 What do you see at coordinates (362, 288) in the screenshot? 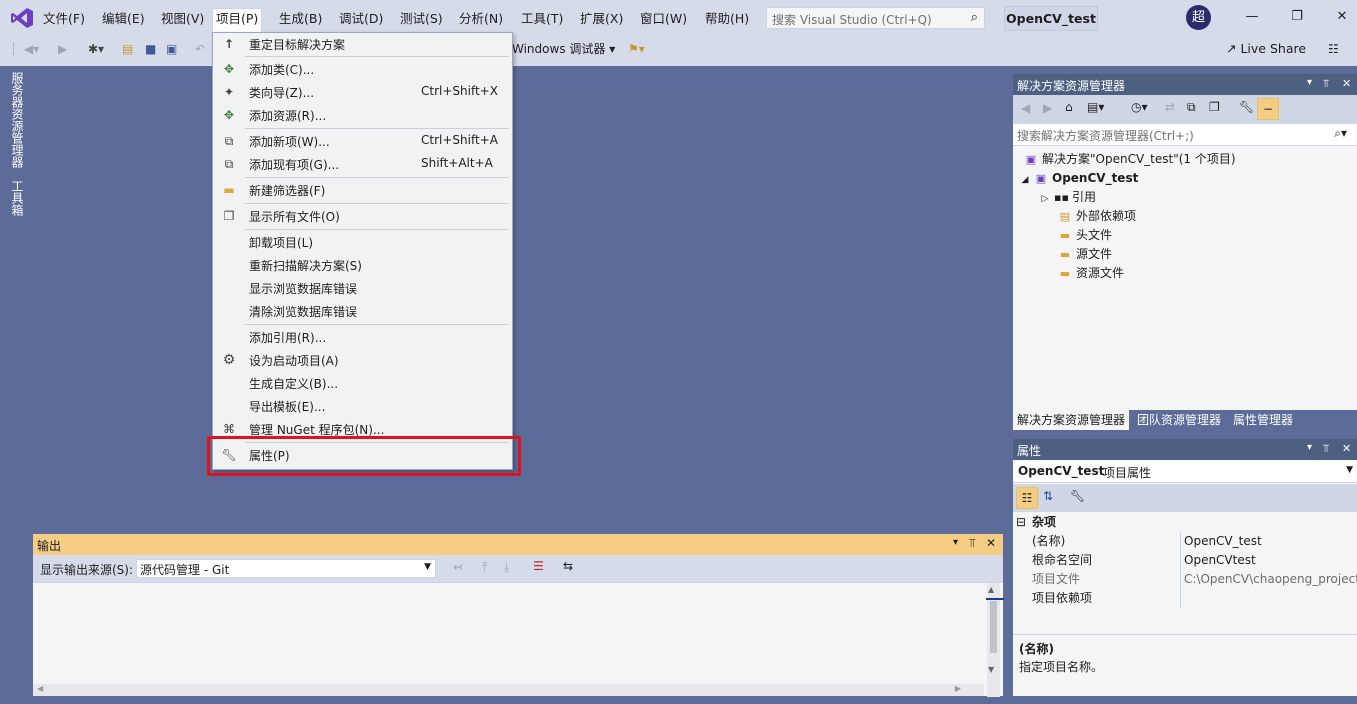
I see `menu-item-show-db-errors: 显示浏览数据库错误` at bounding box center [362, 288].